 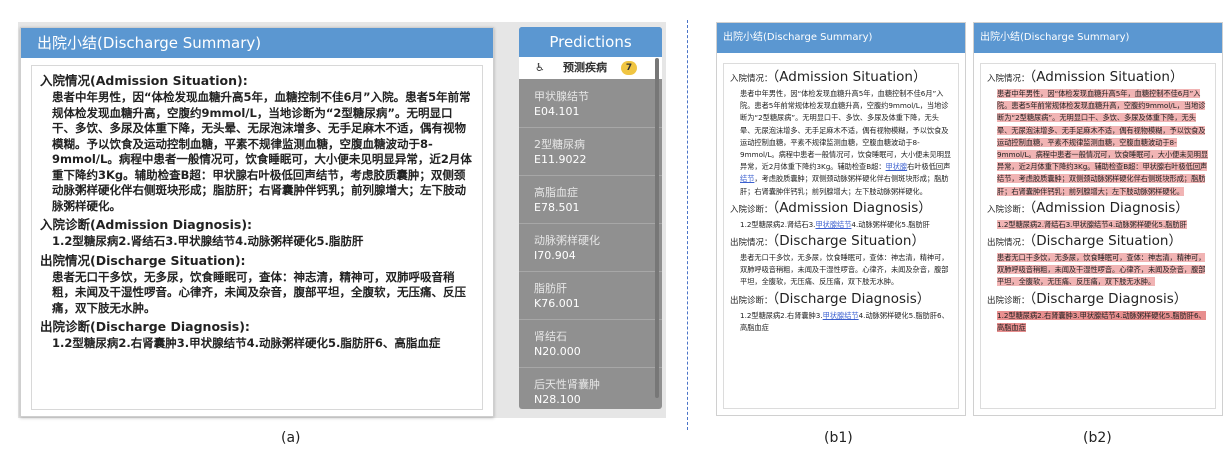 What do you see at coordinates (557, 303) in the screenshot?
I see `prediction-code: K76.001` at bounding box center [557, 303].